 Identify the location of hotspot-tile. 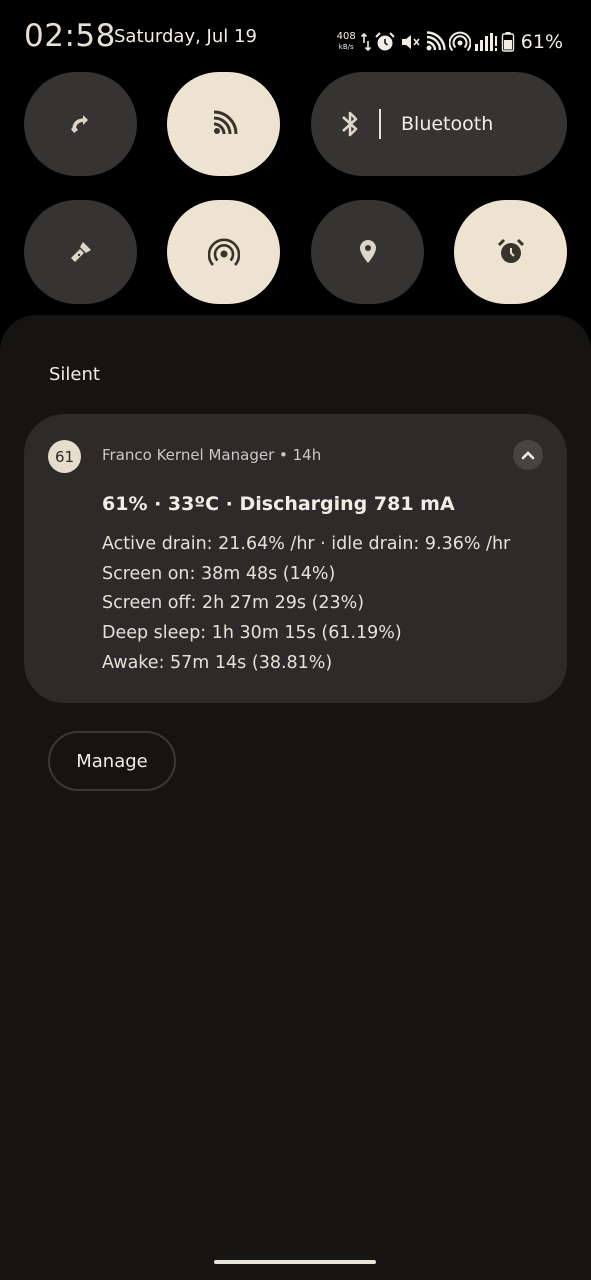
(223, 252).